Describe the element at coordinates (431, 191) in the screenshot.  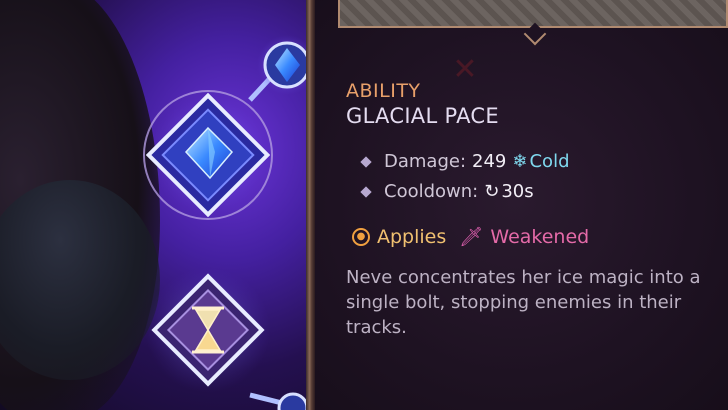
I see `stat-label: Cooldown:` at that location.